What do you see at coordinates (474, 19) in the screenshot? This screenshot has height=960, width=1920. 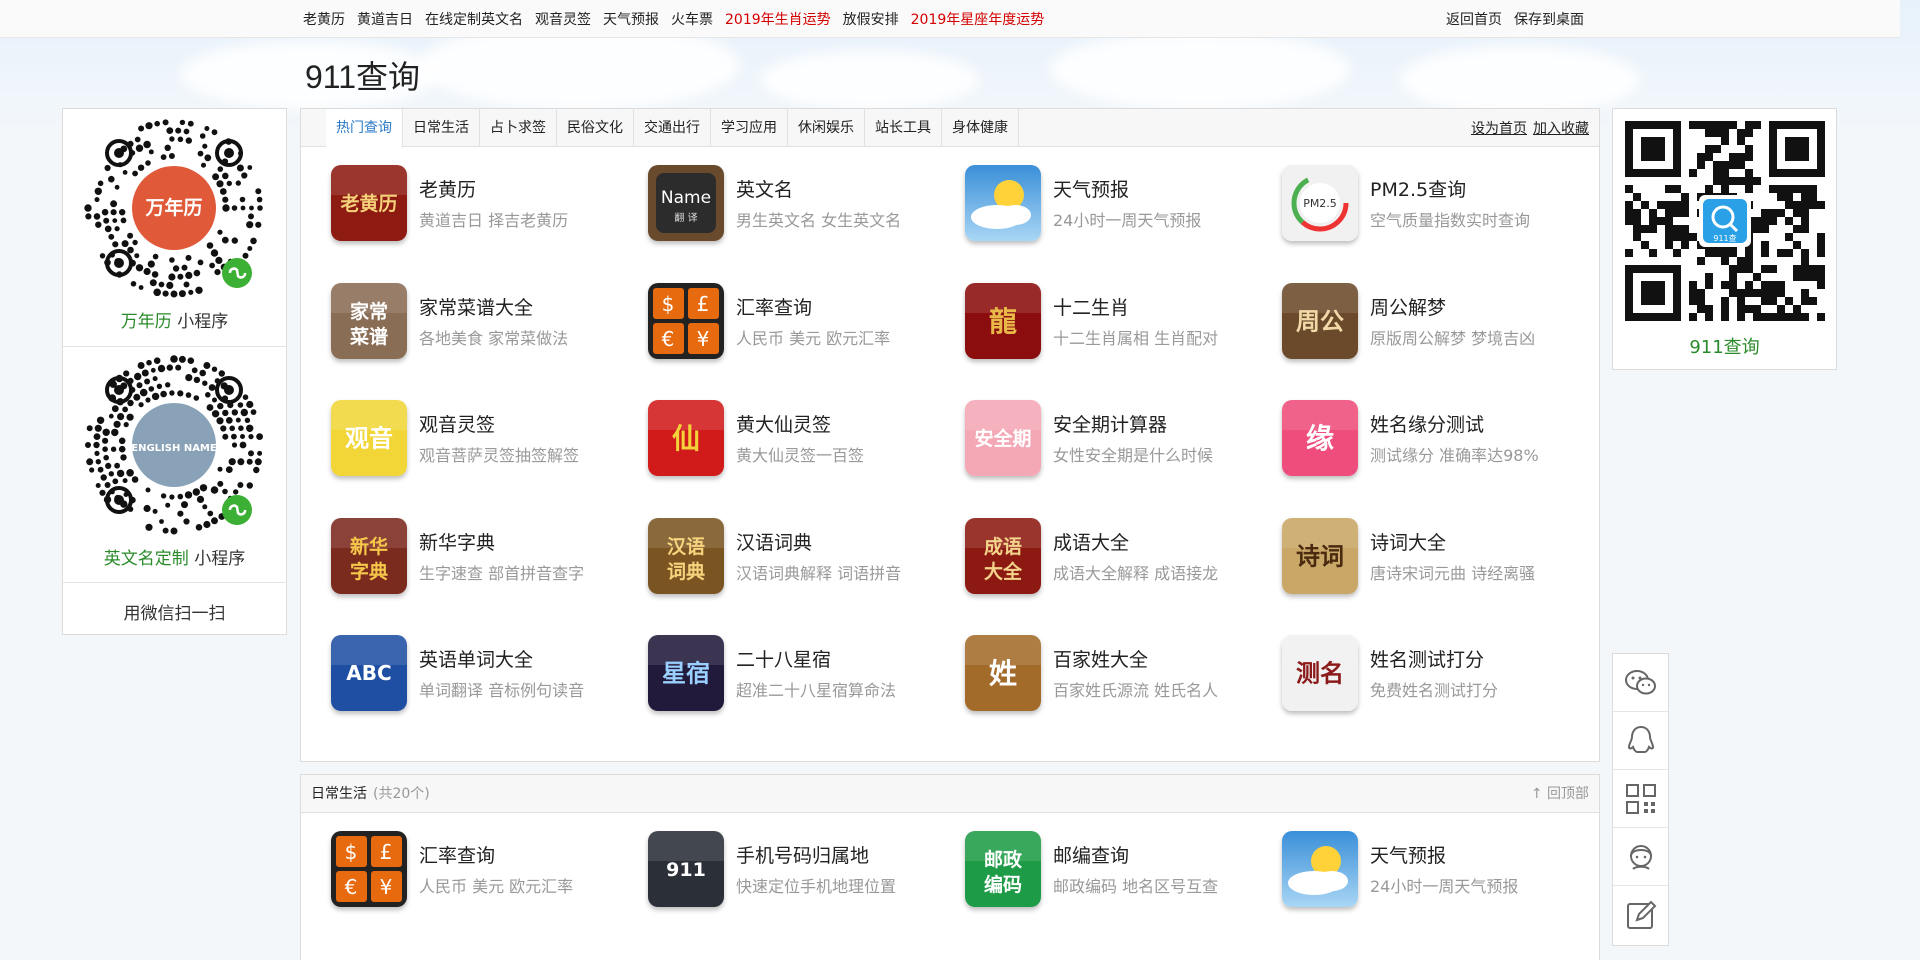 I see `top-nav-link: 在线定制英文名` at bounding box center [474, 19].